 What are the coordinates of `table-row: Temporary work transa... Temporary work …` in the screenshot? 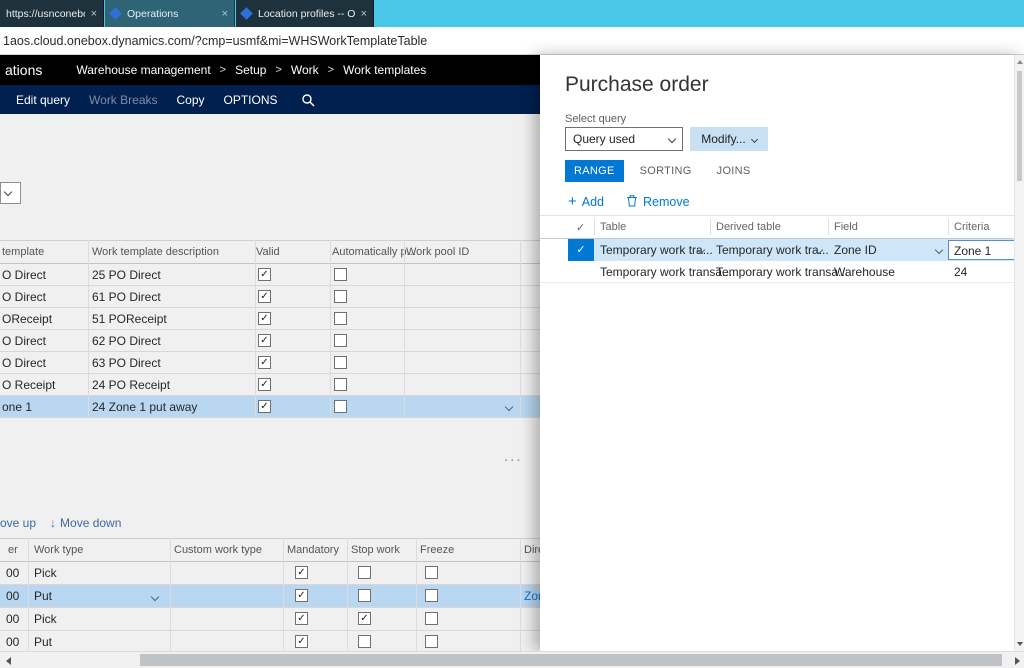 It's located at (782, 272).